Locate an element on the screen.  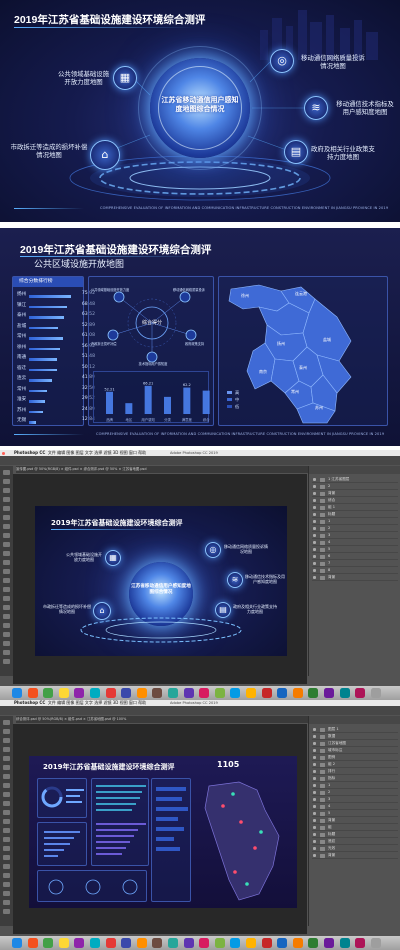
layer-row: 底纹 is located at coordinates (355, 841).